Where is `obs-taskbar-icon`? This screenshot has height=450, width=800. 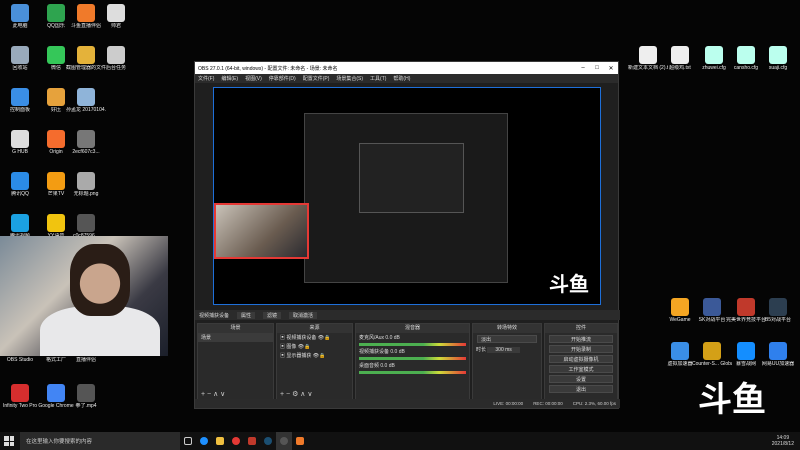 obs-taskbar-icon is located at coordinates (284, 441).